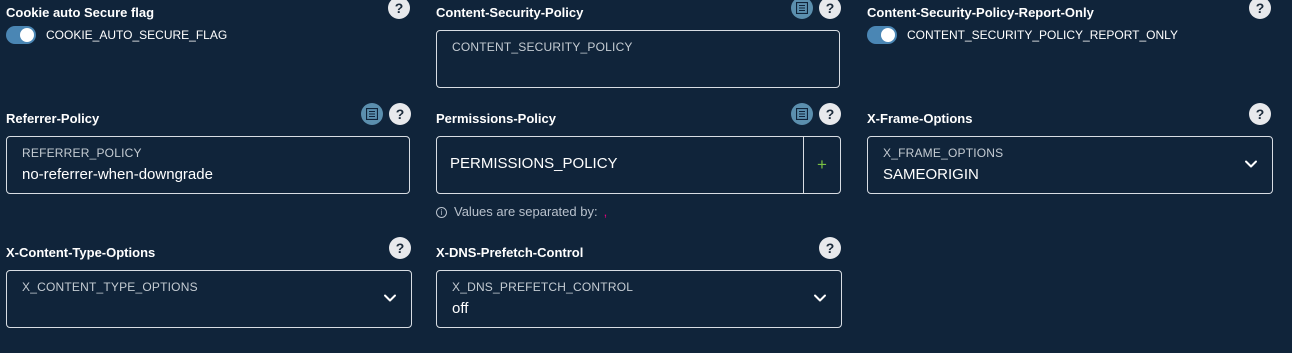 The image size is (1292, 353). Describe the element at coordinates (526, 211) in the screenshot. I see `permissions-policy-hint-text: Values are separated by:` at that location.